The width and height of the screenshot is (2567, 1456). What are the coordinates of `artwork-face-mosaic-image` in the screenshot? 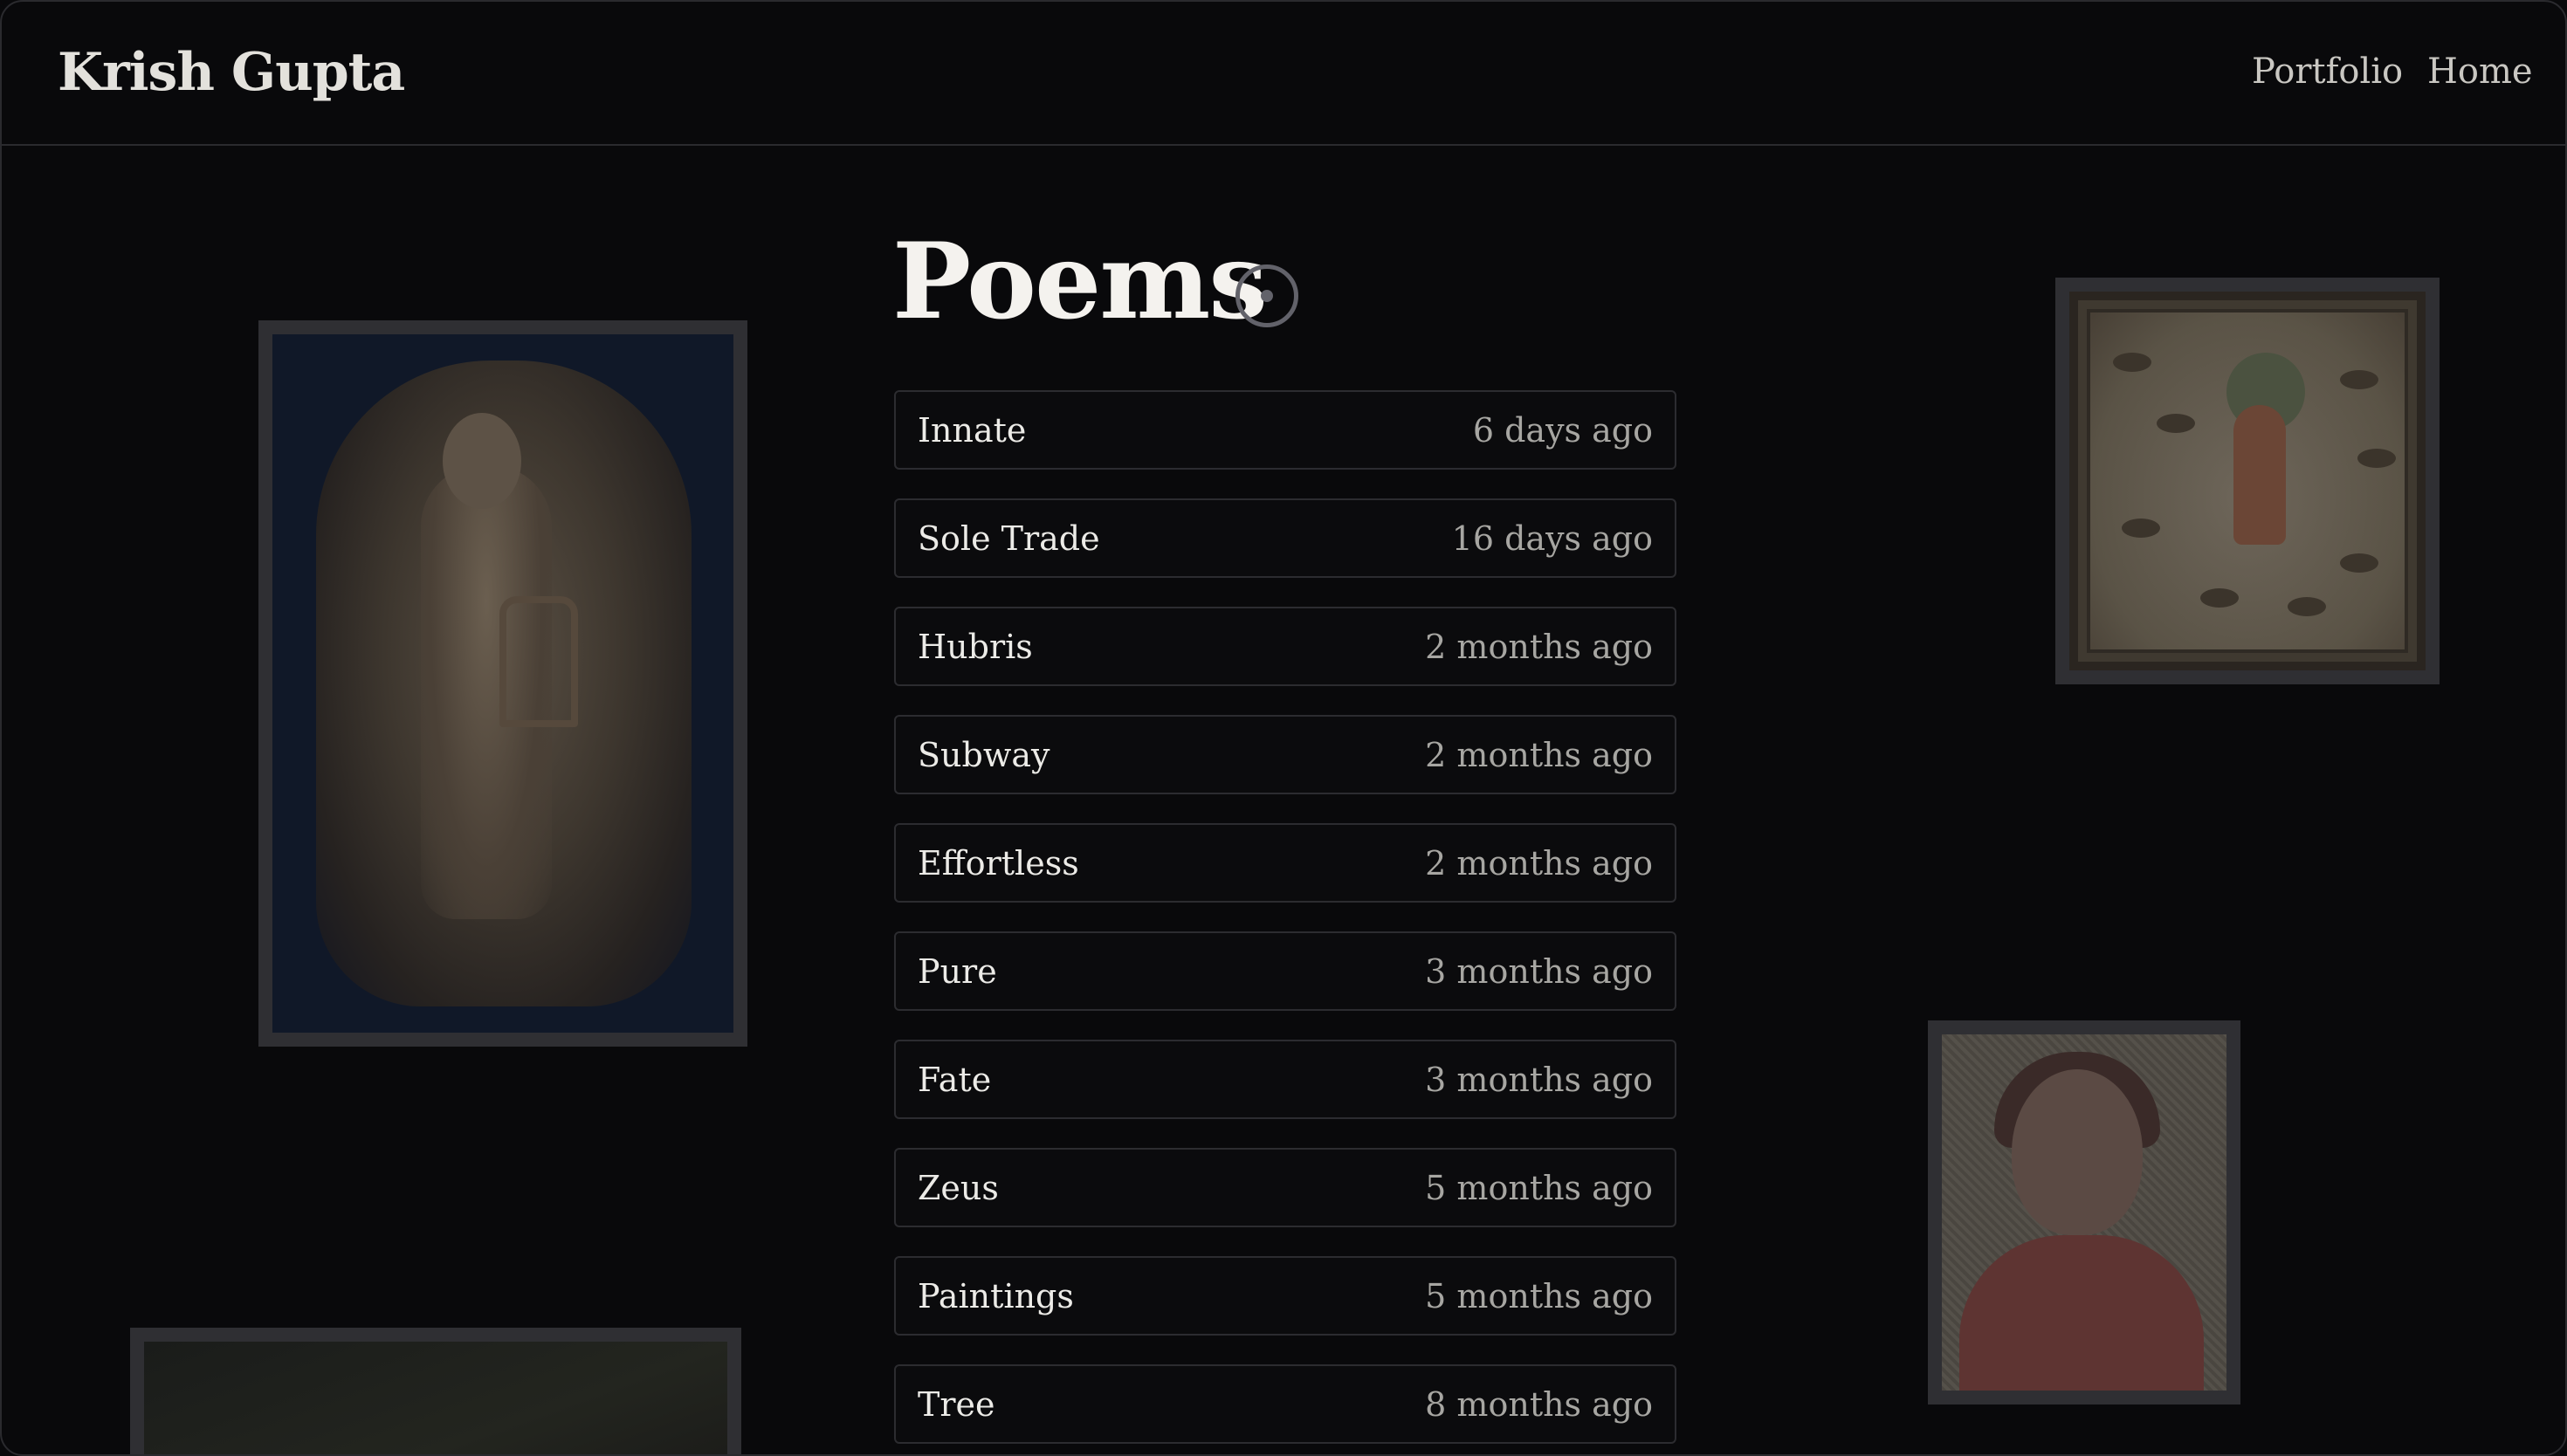 It's located at (2084, 1212).